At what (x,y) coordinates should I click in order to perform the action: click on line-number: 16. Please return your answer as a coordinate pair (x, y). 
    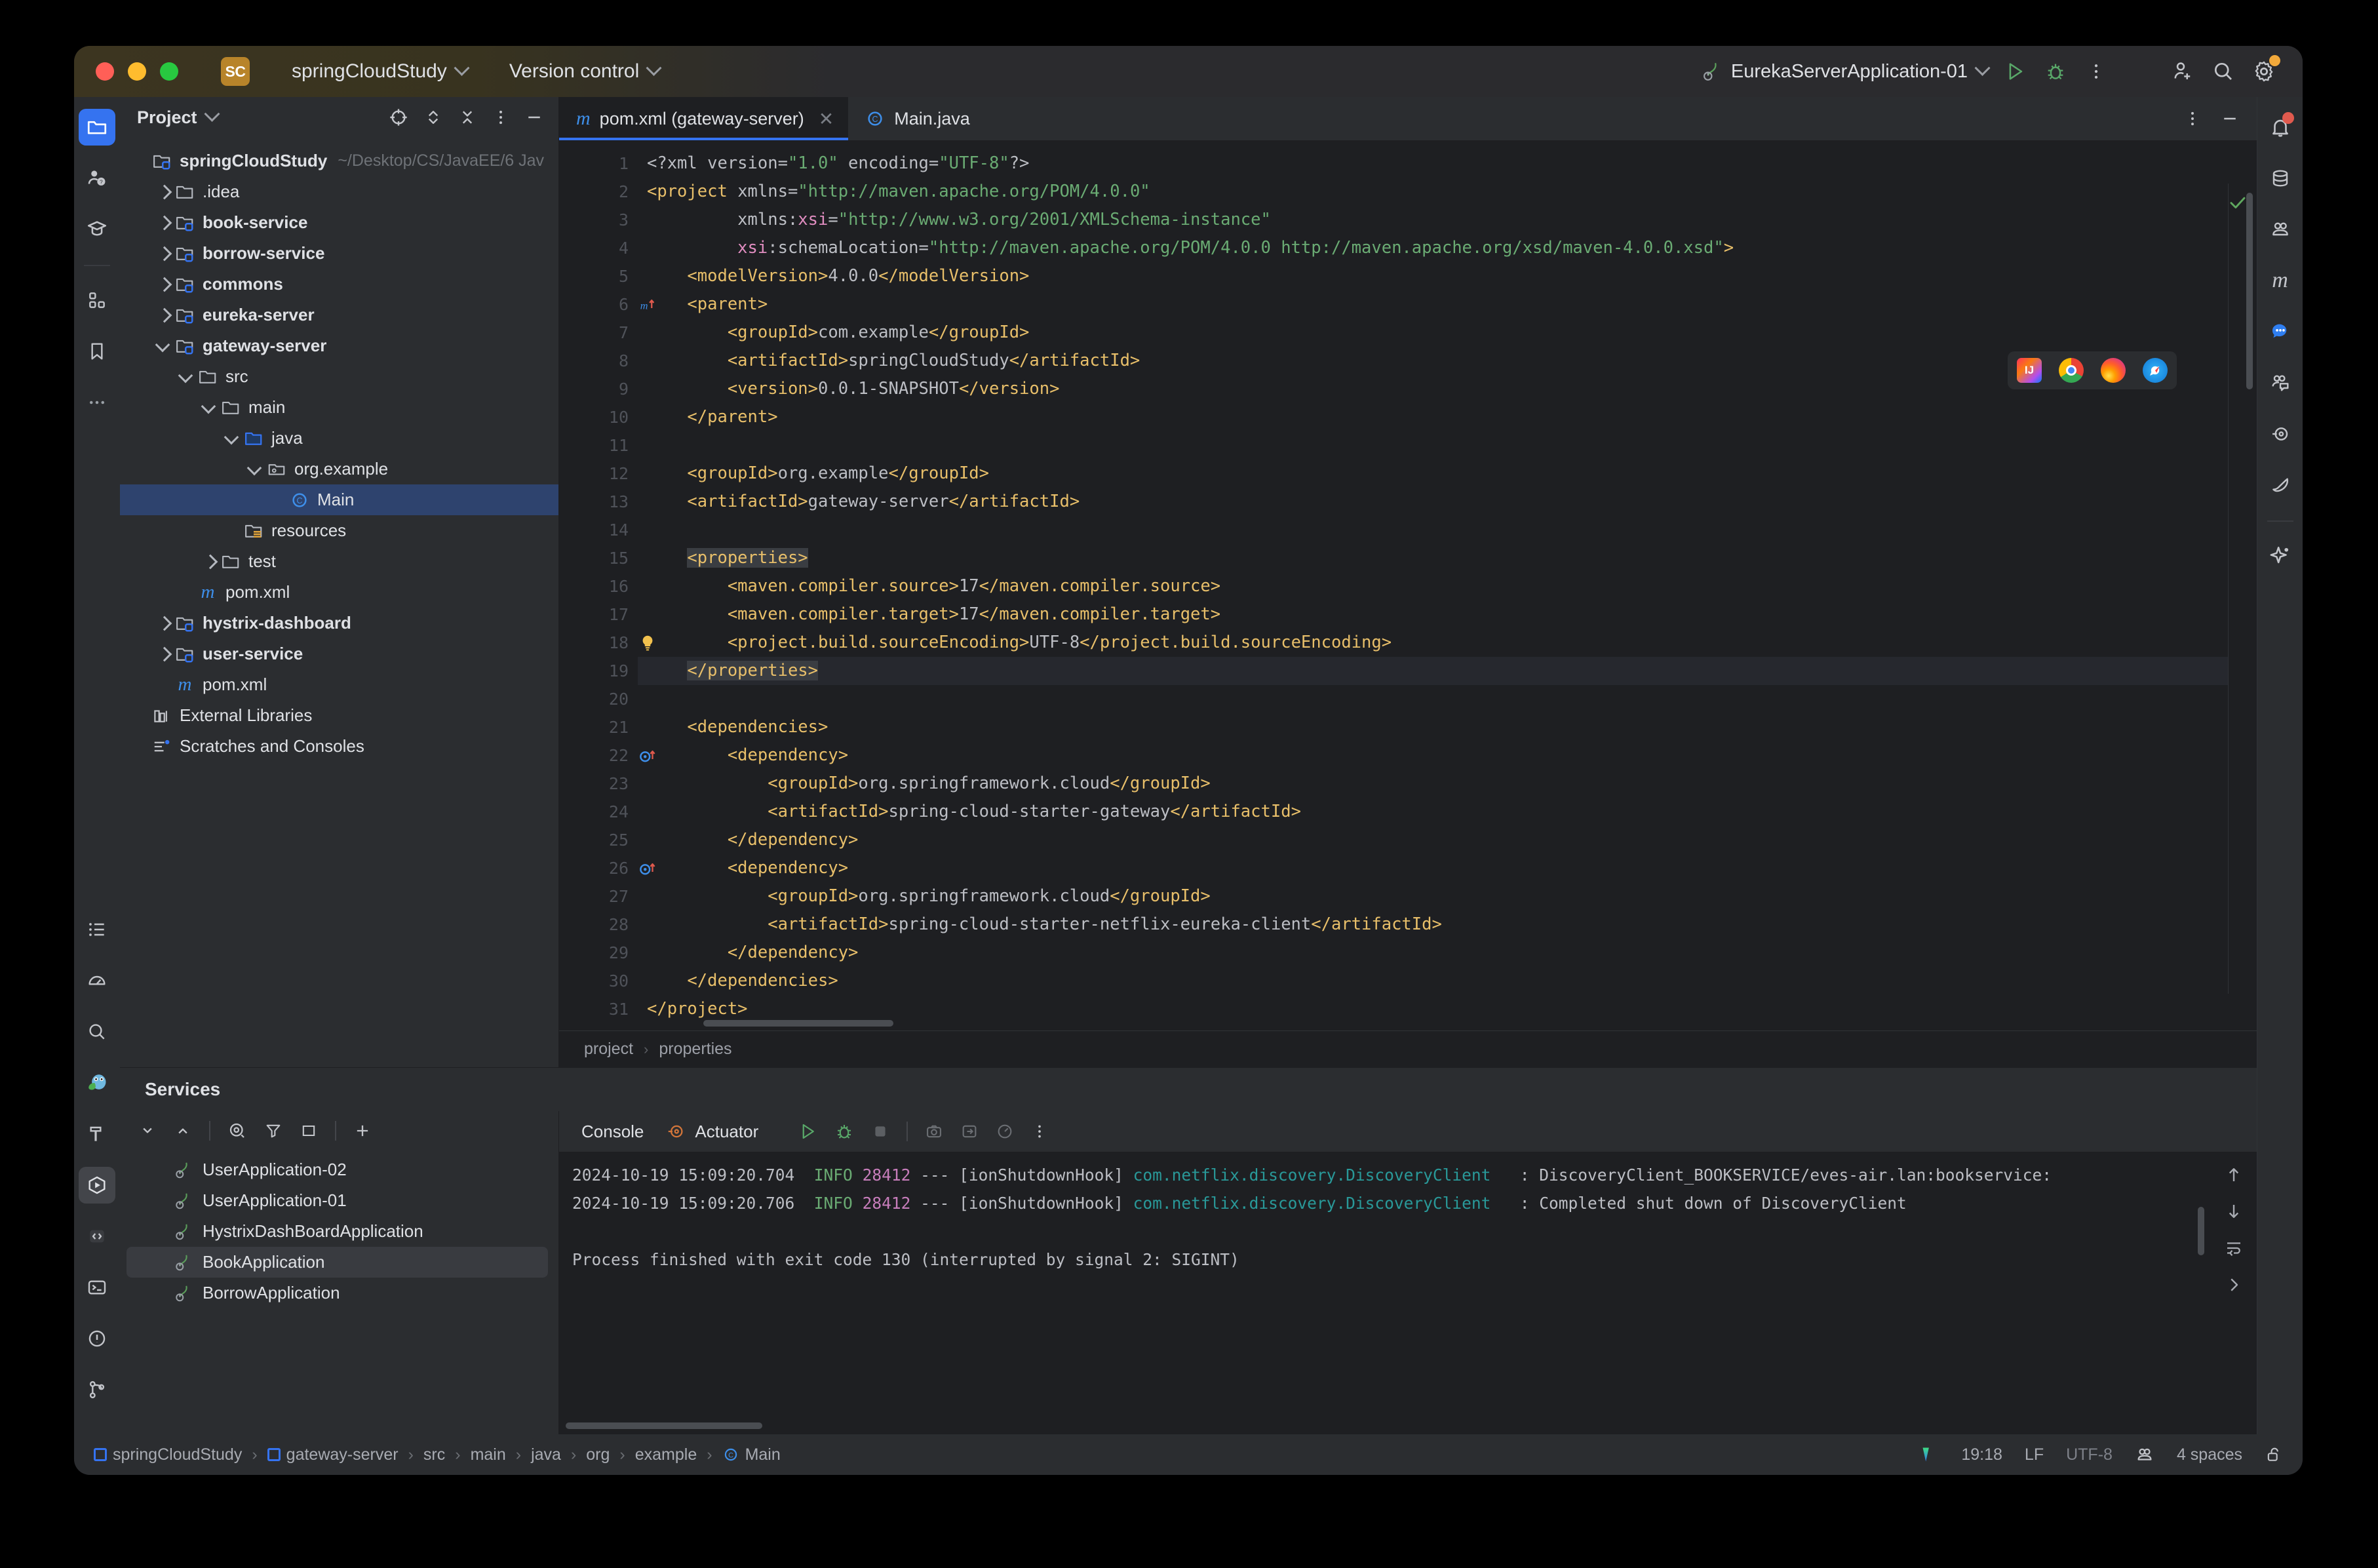
    Looking at the image, I should click on (598, 586).